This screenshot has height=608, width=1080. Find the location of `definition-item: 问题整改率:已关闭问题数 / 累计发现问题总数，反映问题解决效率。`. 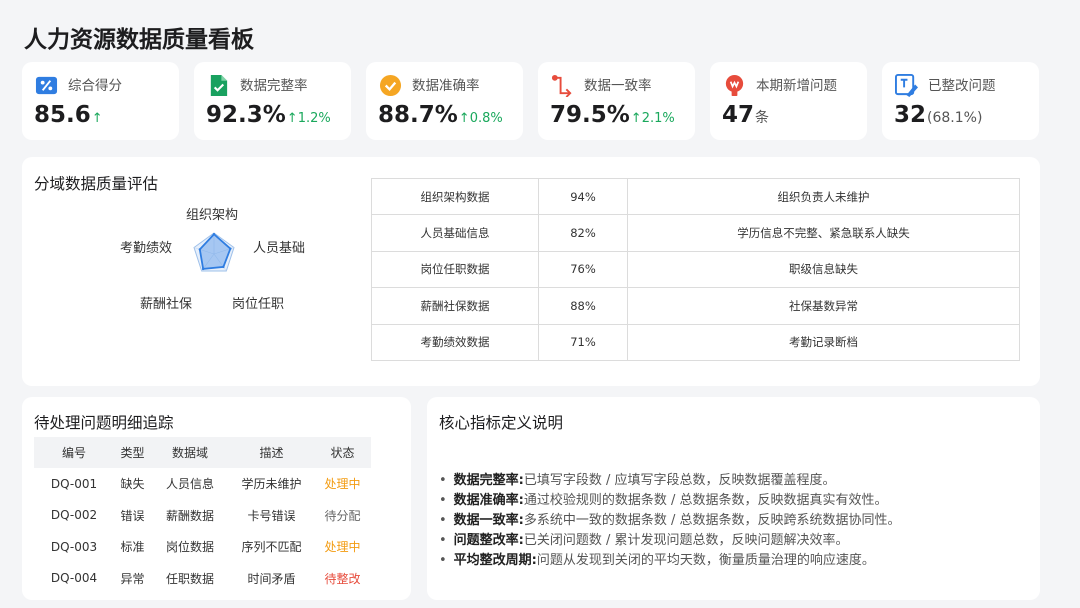

definition-item: 问题整改率:已关闭问题数 / 累计发现问题总数，反映问题解决效率。 is located at coordinates (670, 541).